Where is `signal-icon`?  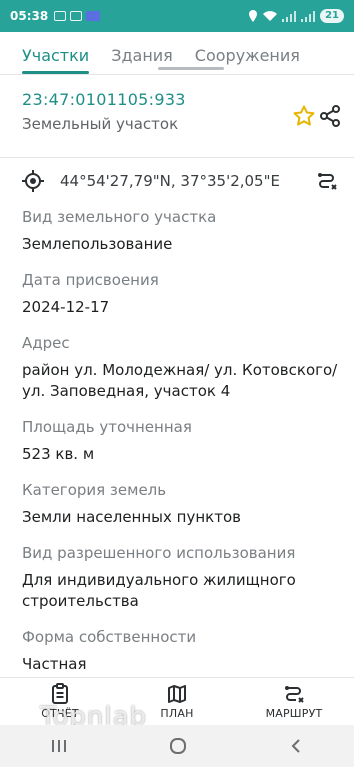
signal-icon is located at coordinates (289, 16).